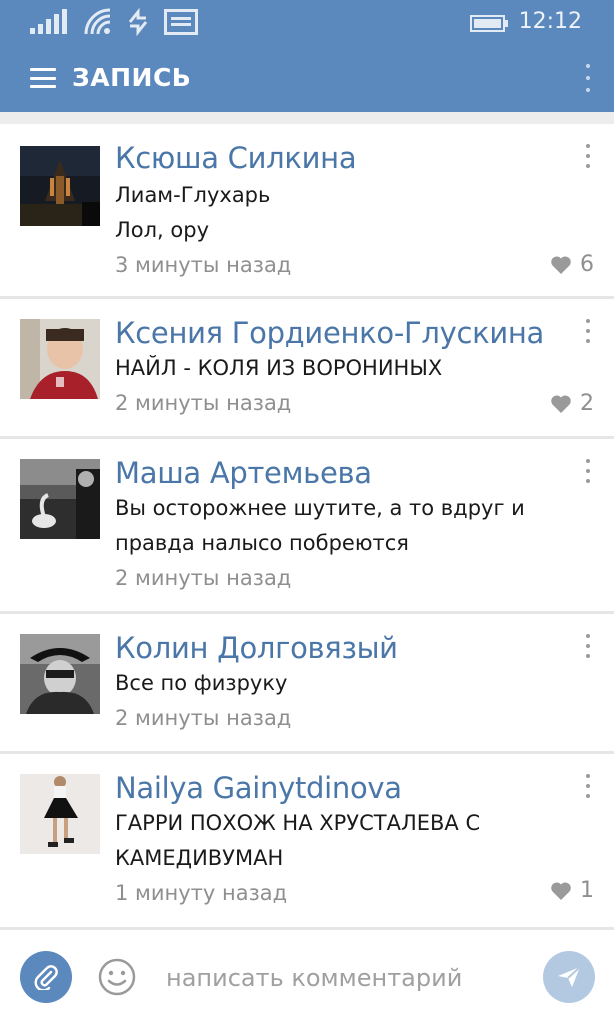 The height and width of the screenshot is (1024, 614). What do you see at coordinates (334, 333) in the screenshot?
I see `author-name: Ксения Гордиенко-Глускина` at bounding box center [334, 333].